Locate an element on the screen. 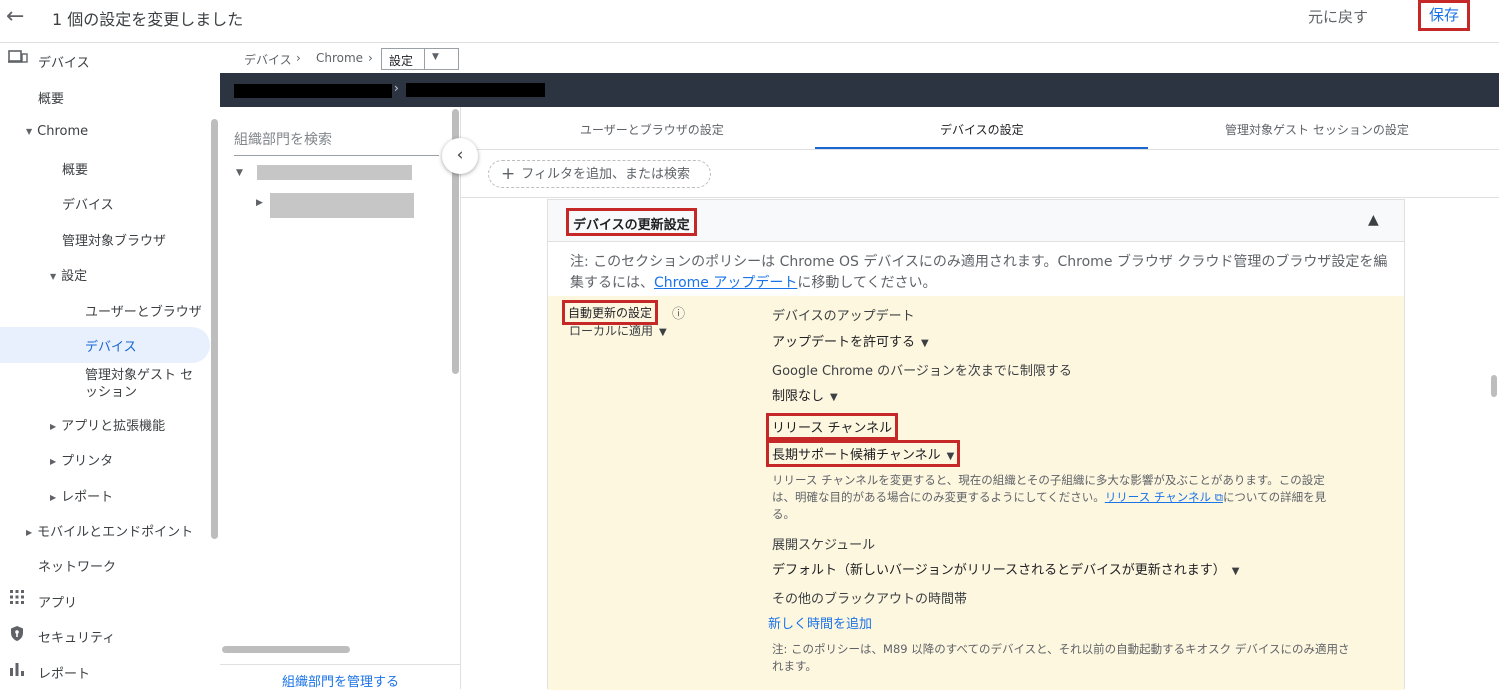  nav-device-active: デバイス is located at coordinates (111, 345).